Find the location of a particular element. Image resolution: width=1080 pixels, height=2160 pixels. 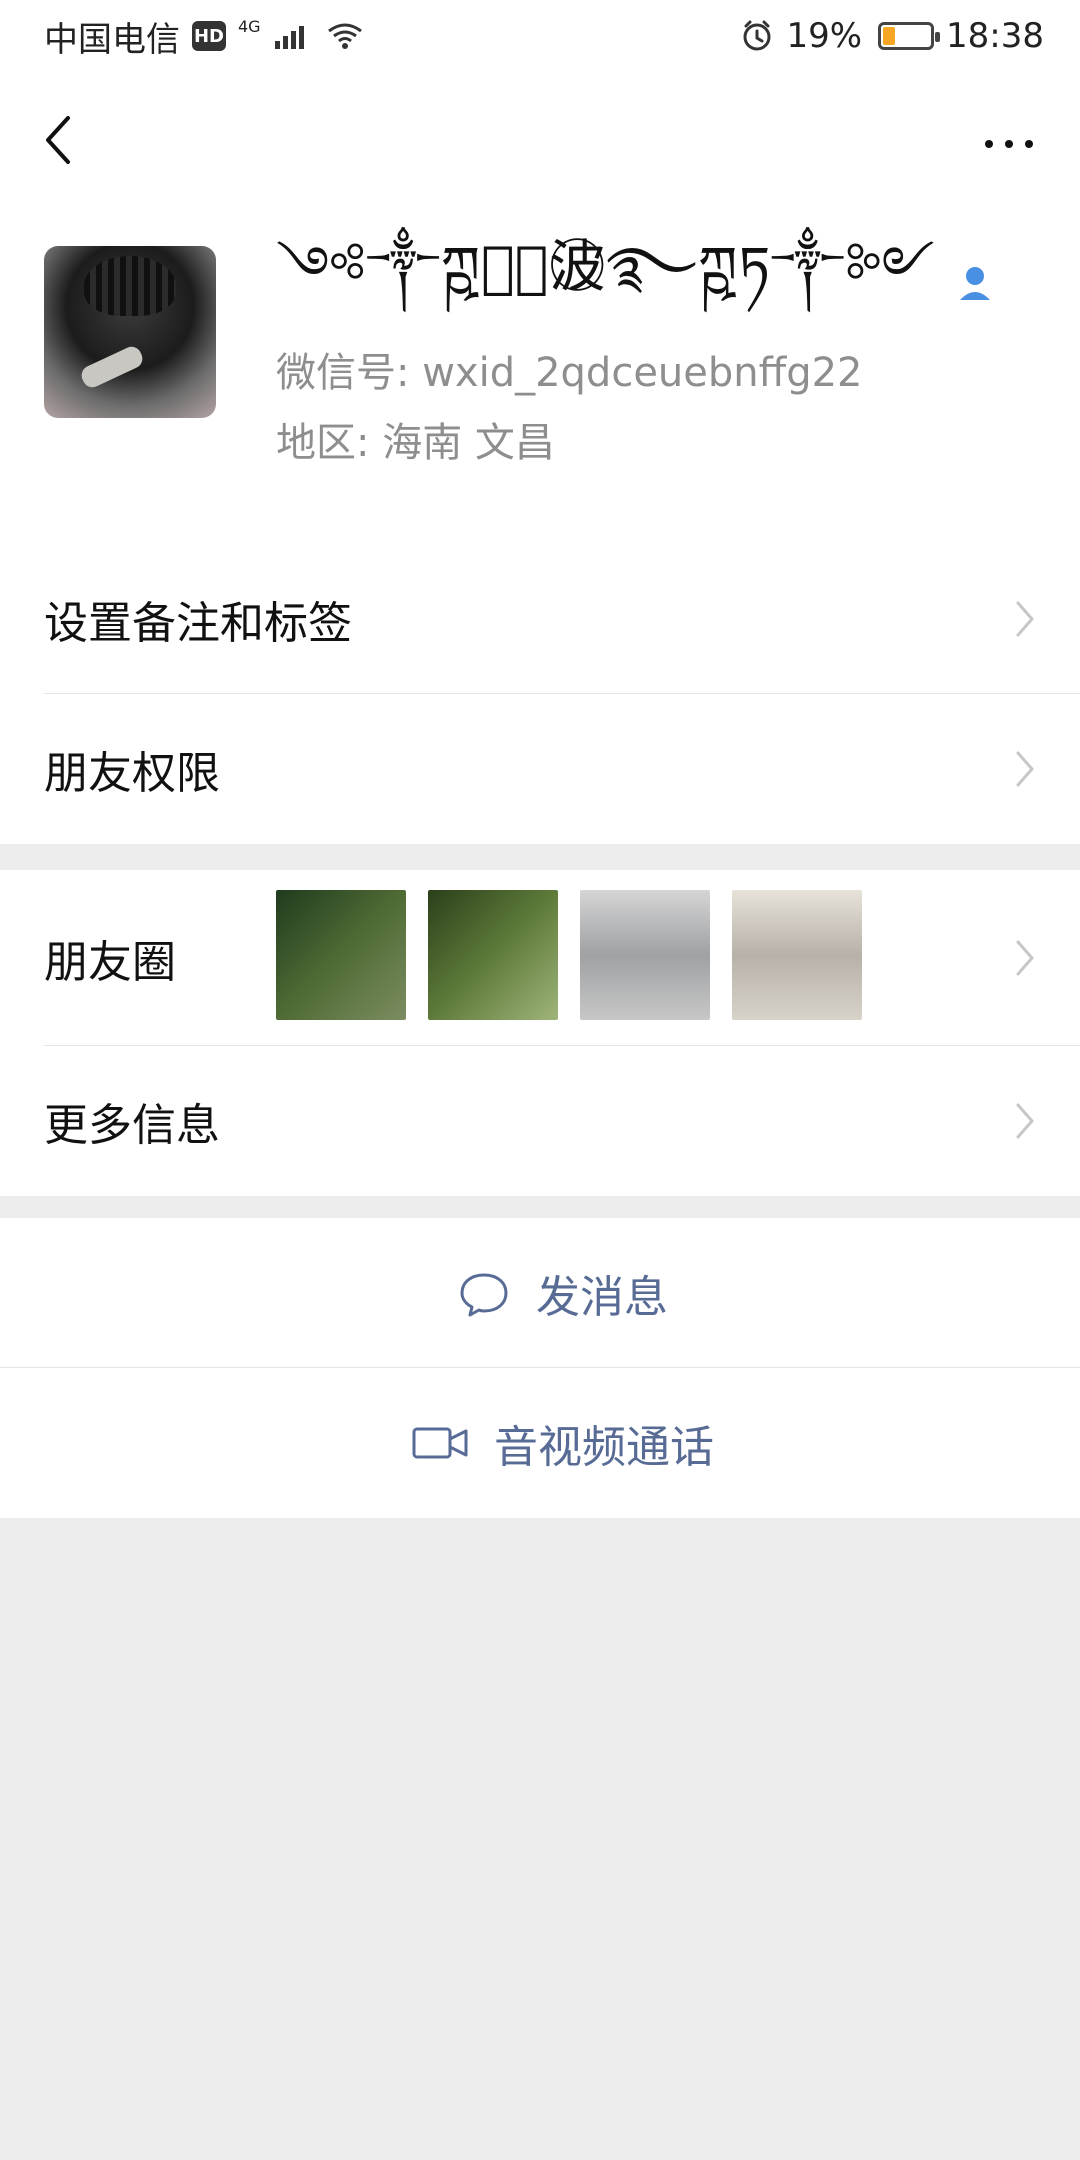

send-message-label: 发消息 is located at coordinates (602, 1297).